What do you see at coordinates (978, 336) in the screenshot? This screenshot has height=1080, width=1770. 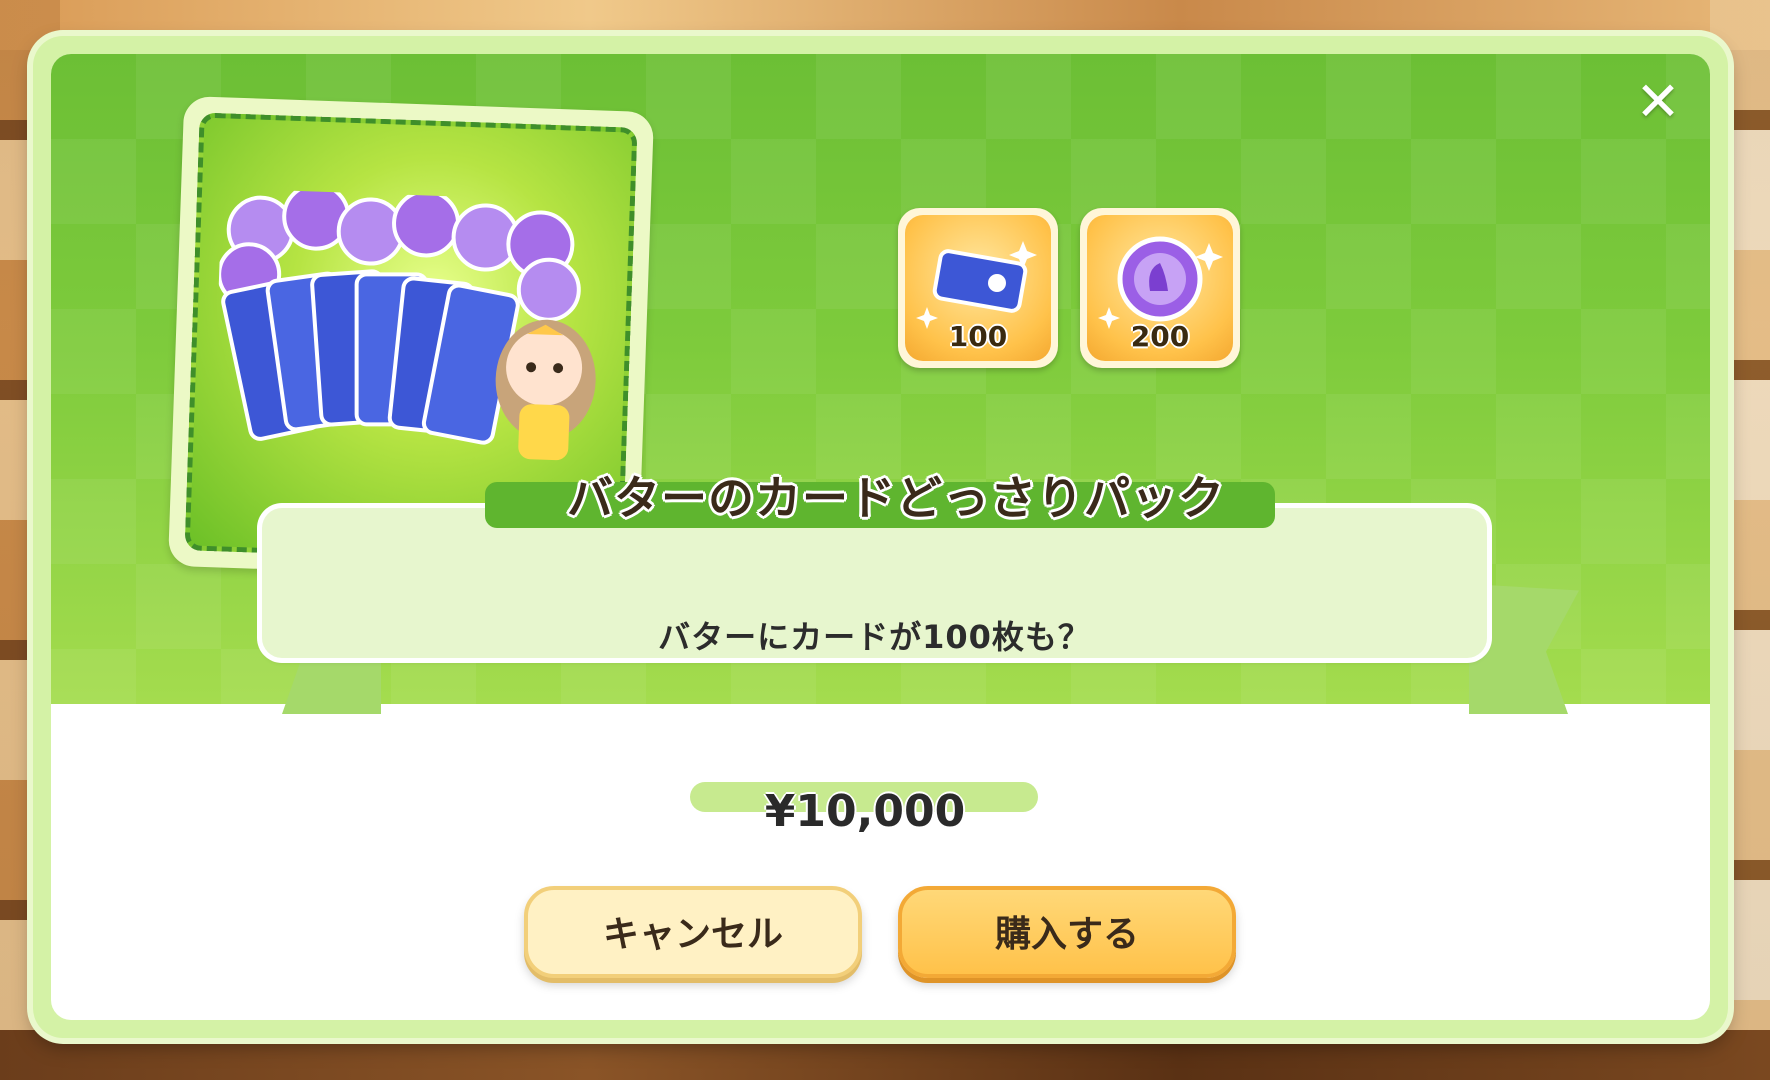 I see `reward-card-ticket-count: 100` at bounding box center [978, 336].